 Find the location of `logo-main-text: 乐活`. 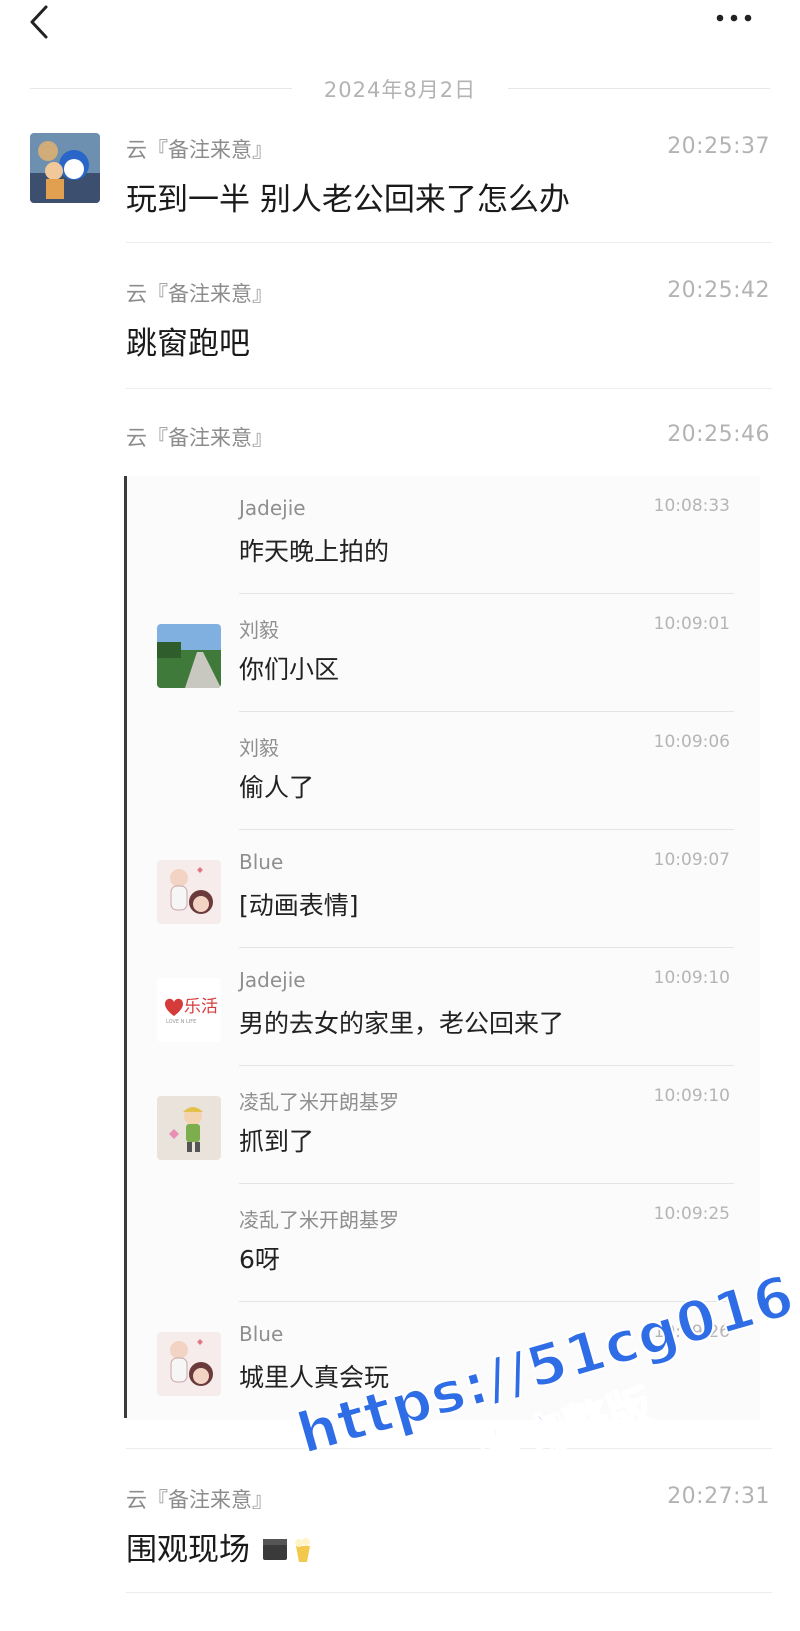

logo-main-text: 乐活 is located at coordinates (201, 1007).